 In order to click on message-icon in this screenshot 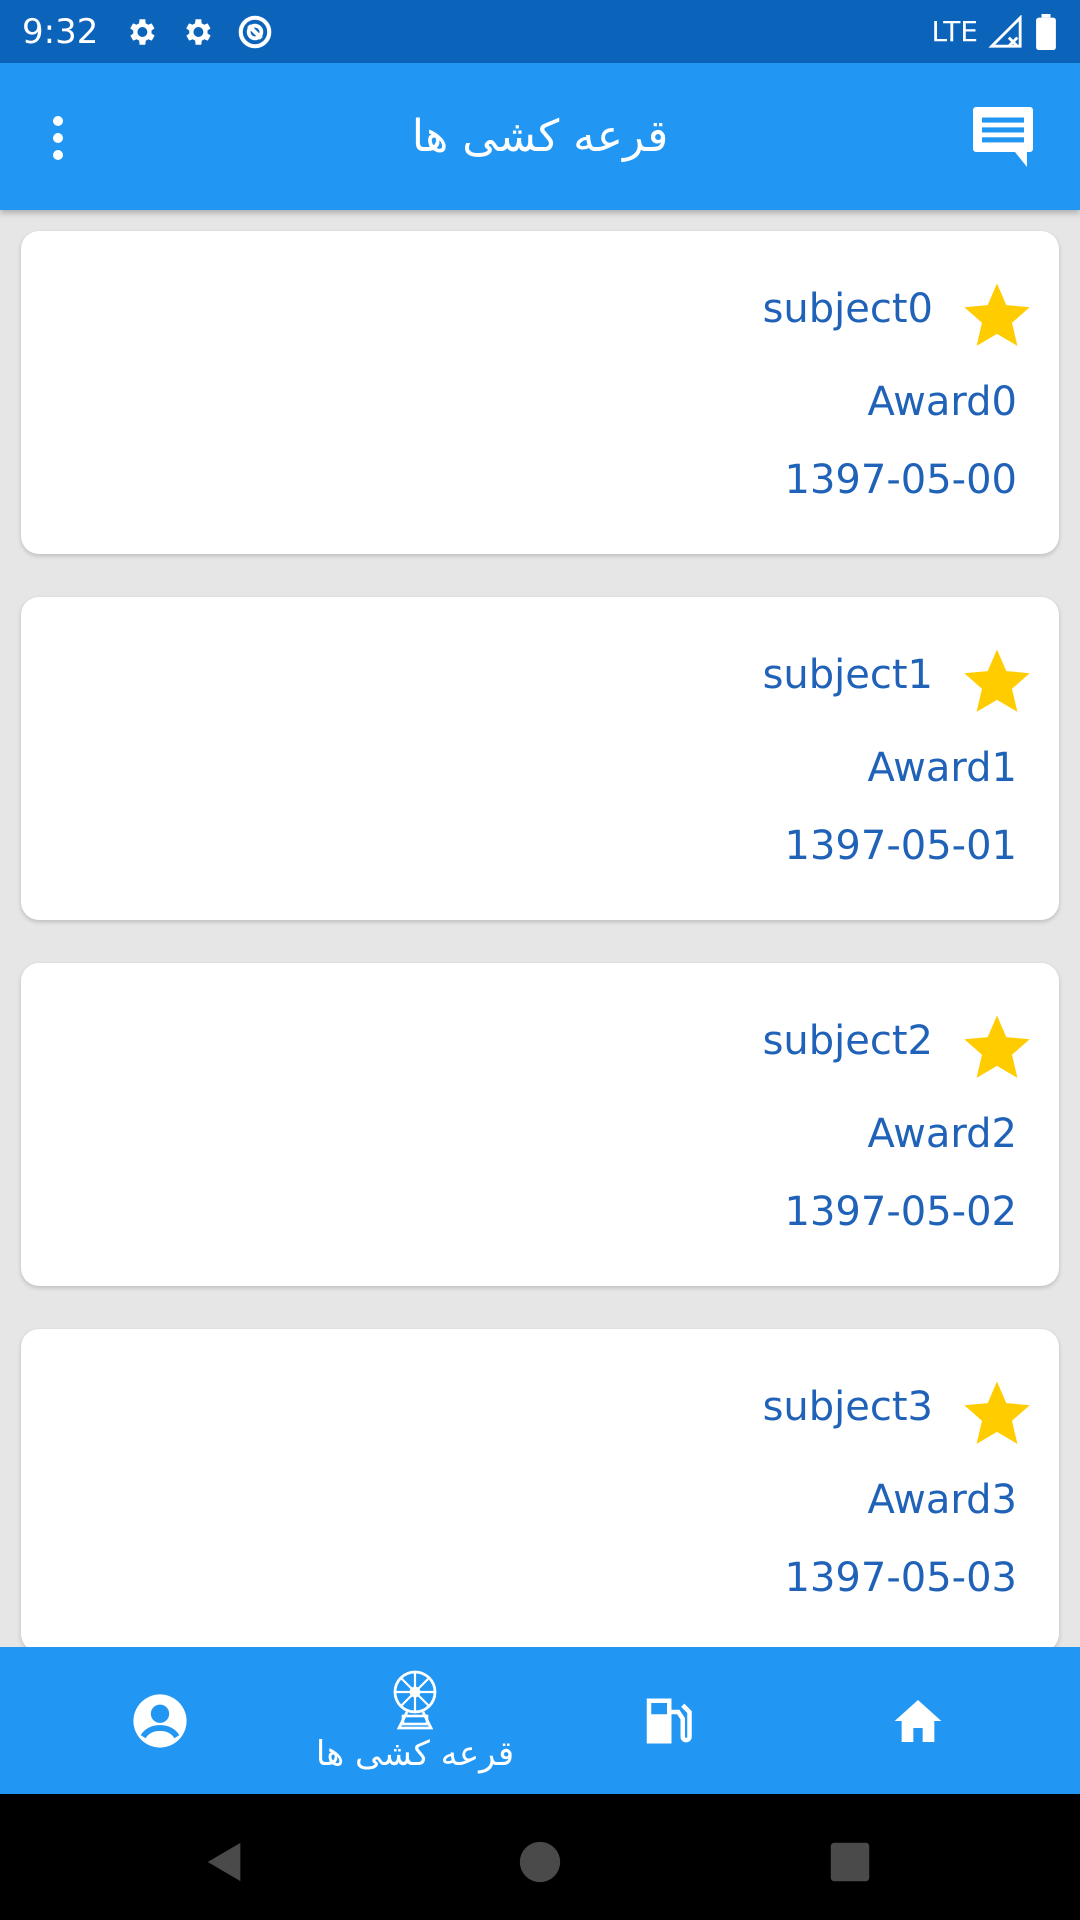, I will do `click(1003, 137)`.